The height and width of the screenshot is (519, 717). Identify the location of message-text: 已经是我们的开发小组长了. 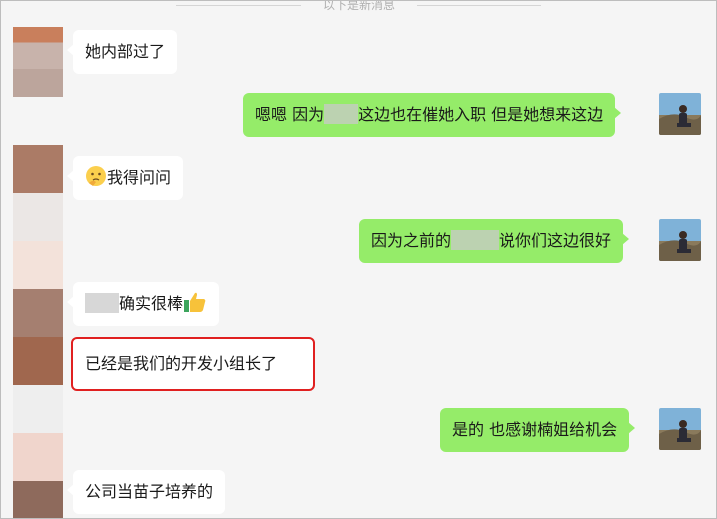
(181, 363).